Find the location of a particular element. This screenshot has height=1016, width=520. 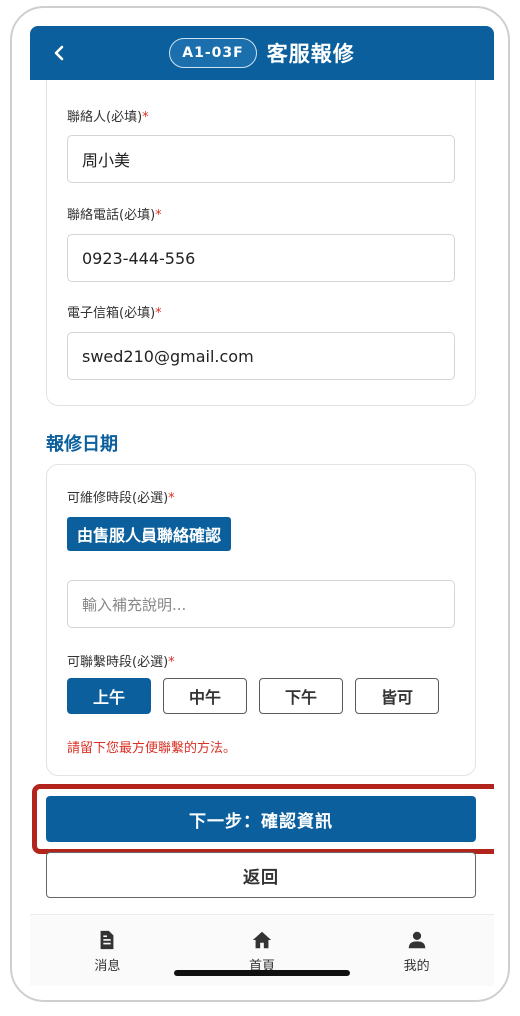

contact-name-label: 聯絡人(必填)* is located at coordinates (108, 117).